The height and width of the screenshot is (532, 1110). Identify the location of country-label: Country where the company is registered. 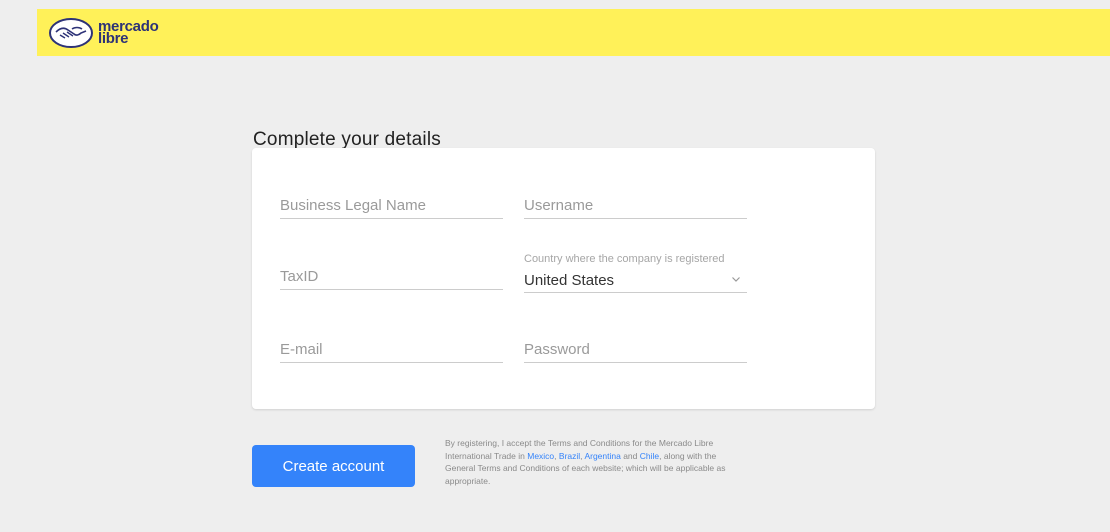
(624, 259).